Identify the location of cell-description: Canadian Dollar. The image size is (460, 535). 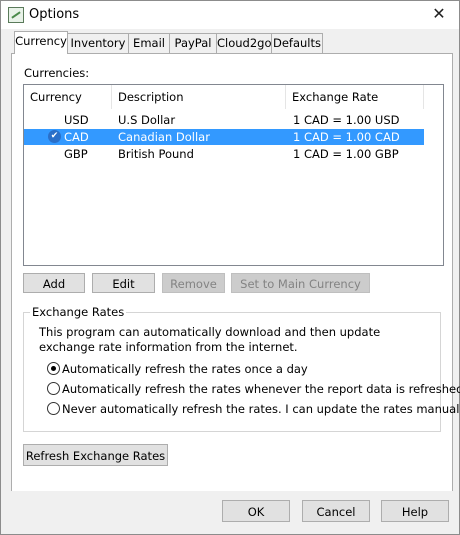
(164, 137).